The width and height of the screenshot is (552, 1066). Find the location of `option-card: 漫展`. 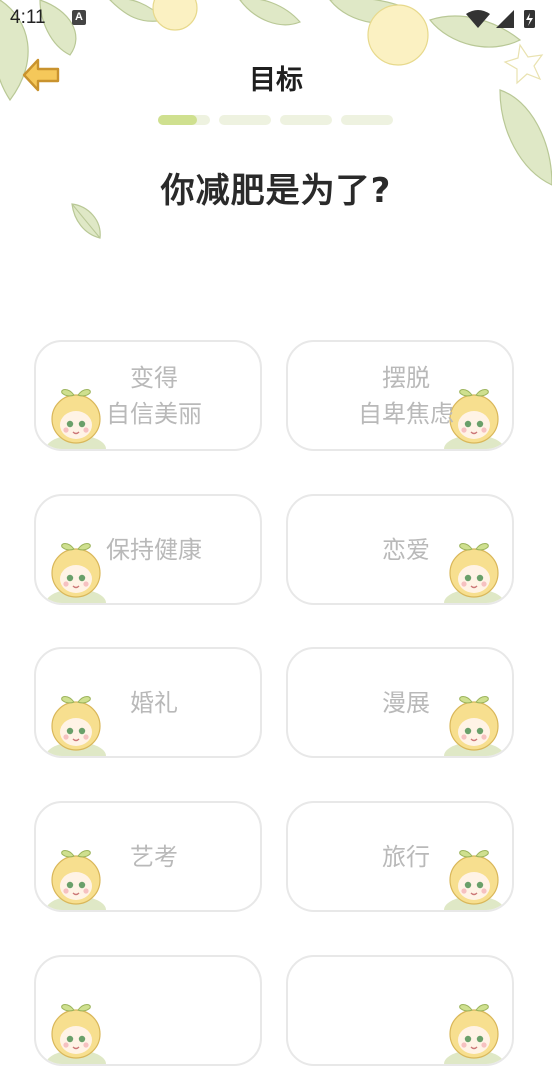

option-card: 漫展 is located at coordinates (400, 702).